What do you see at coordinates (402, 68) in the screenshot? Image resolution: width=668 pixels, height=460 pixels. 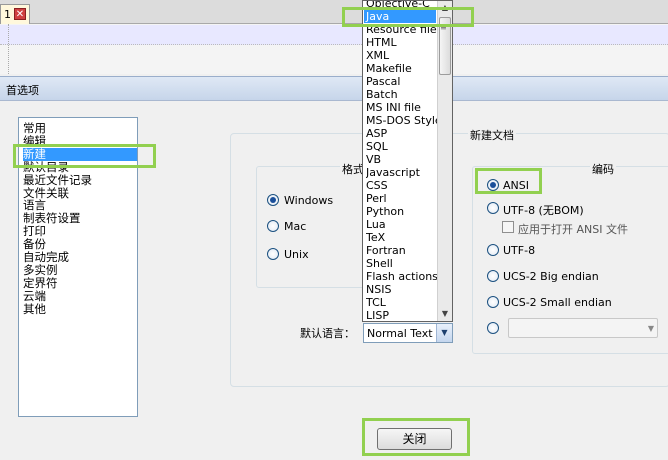 I see `language-option: Makefile` at bounding box center [402, 68].